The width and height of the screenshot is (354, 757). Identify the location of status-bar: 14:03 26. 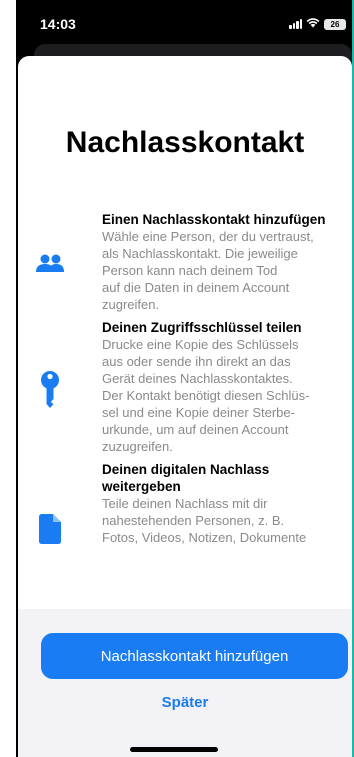
(185, 20).